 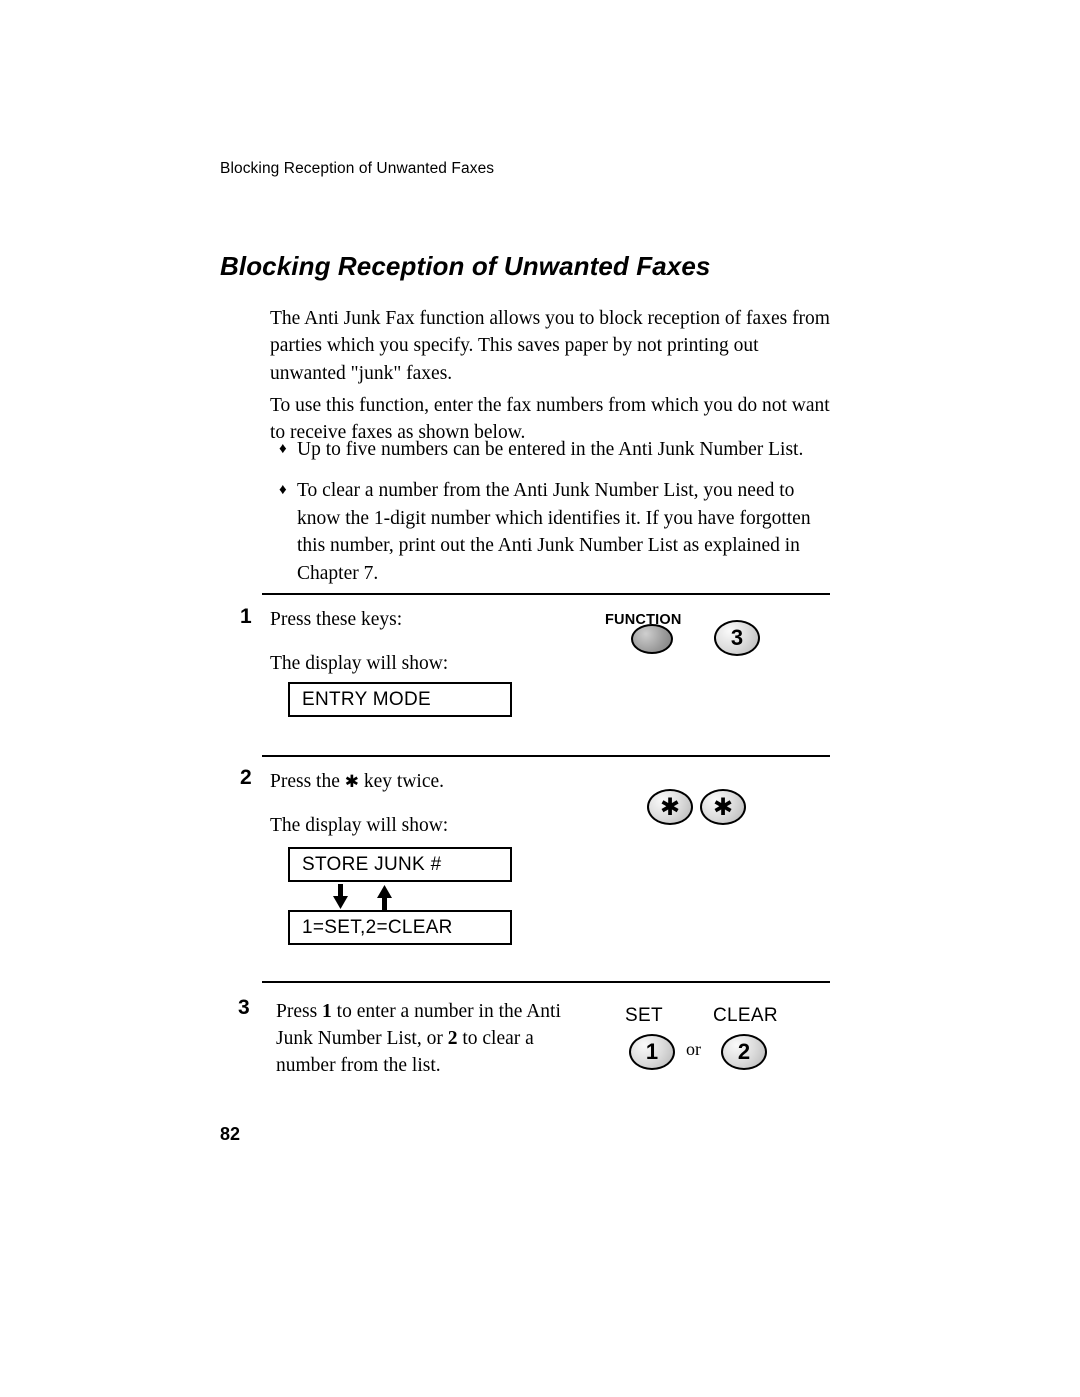 What do you see at coordinates (246, 777) in the screenshot?
I see `step-number-2: 2` at bounding box center [246, 777].